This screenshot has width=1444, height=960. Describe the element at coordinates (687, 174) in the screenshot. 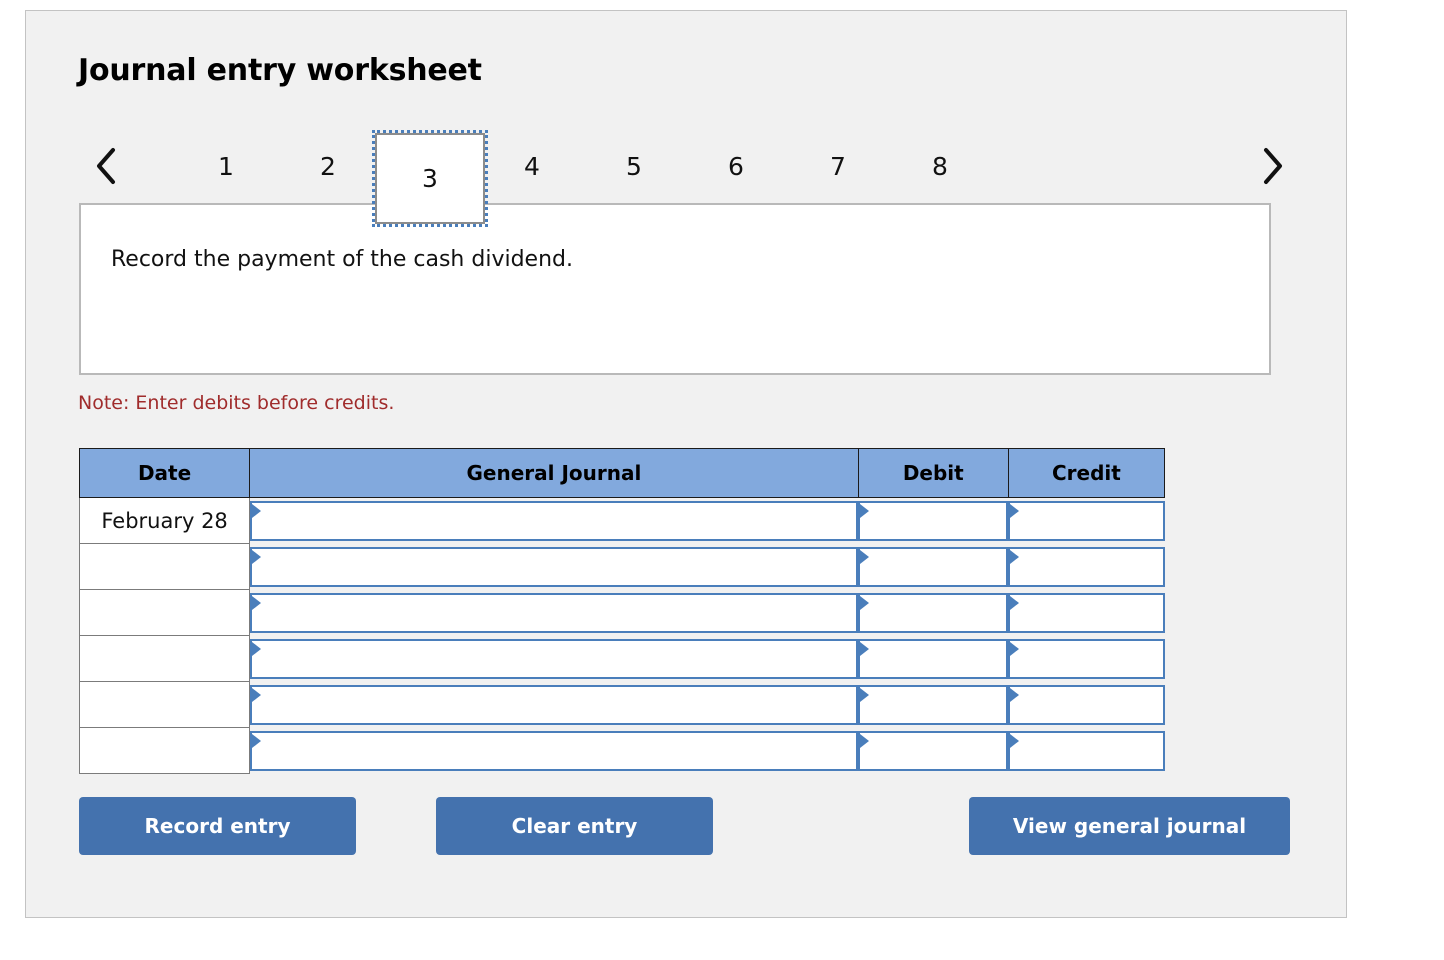

I see `worksheet-tab-strip: 12345678` at that location.